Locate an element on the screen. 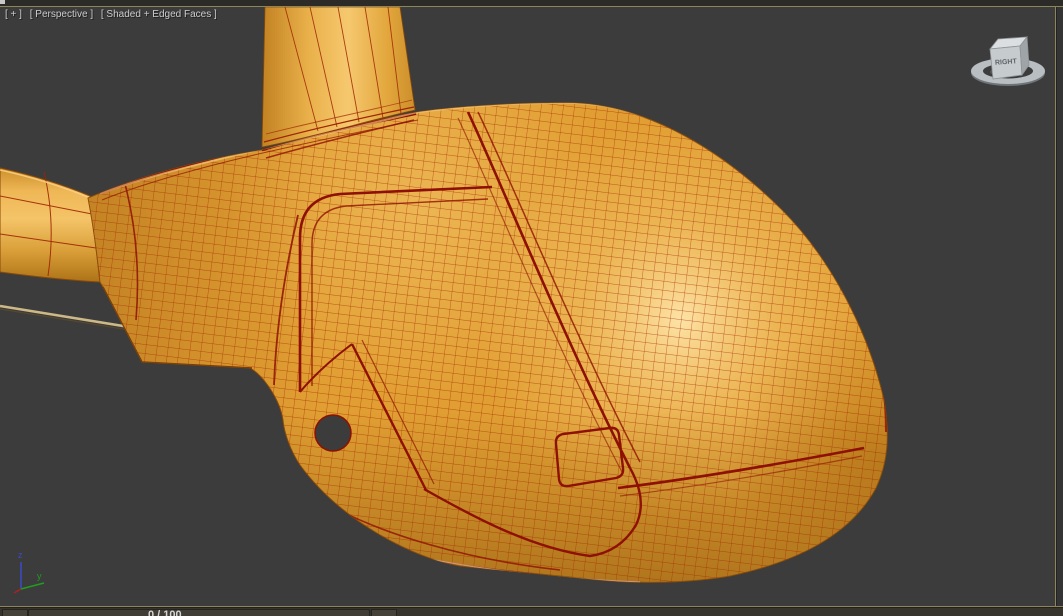 The height and width of the screenshot is (616, 1063). viewport-menu-shading: [ Shaded + Edged Faces ] is located at coordinates (159, 14).